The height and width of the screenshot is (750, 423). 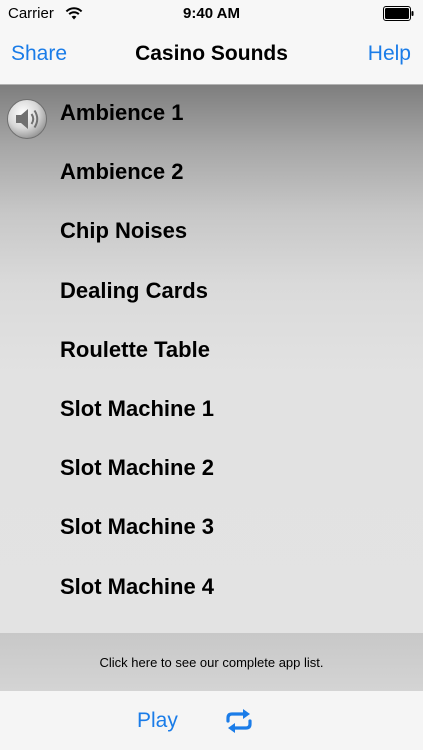 What do you see at coordinates (122, 112) in the screenshot?
I see `sound-label-ambience-1: Ambience 1` at bounding box center [122, 112].